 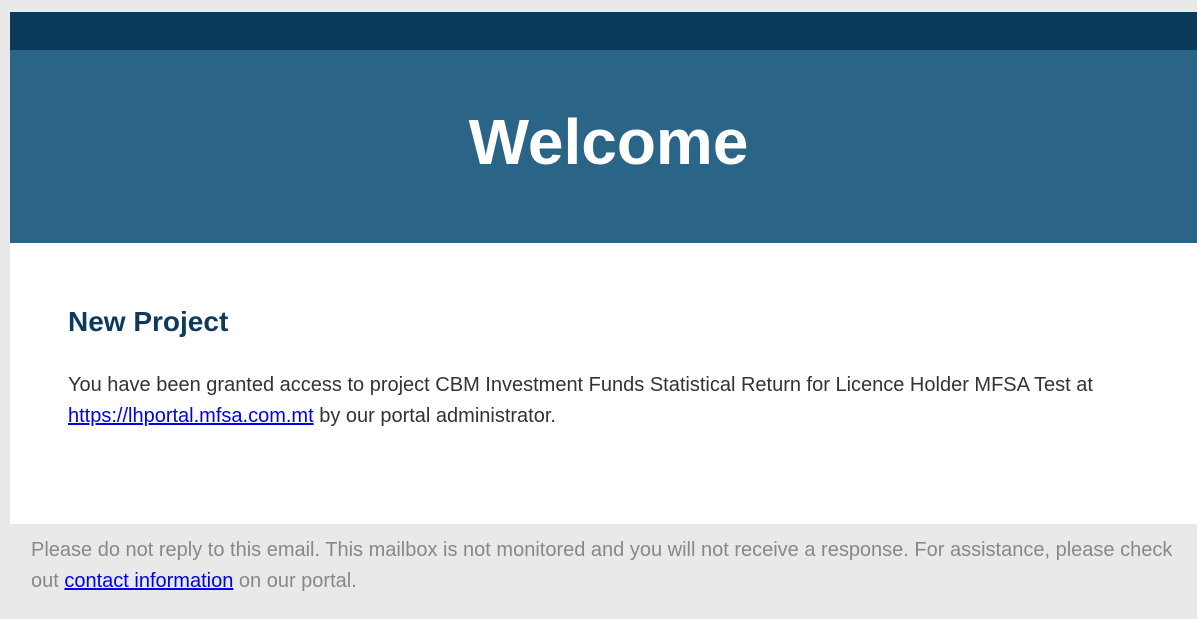 What do you see at coordinates (434, 416) in the screenshot?
I see `message-text-after: by our portal administrator.` at bounding box center [434, 416].